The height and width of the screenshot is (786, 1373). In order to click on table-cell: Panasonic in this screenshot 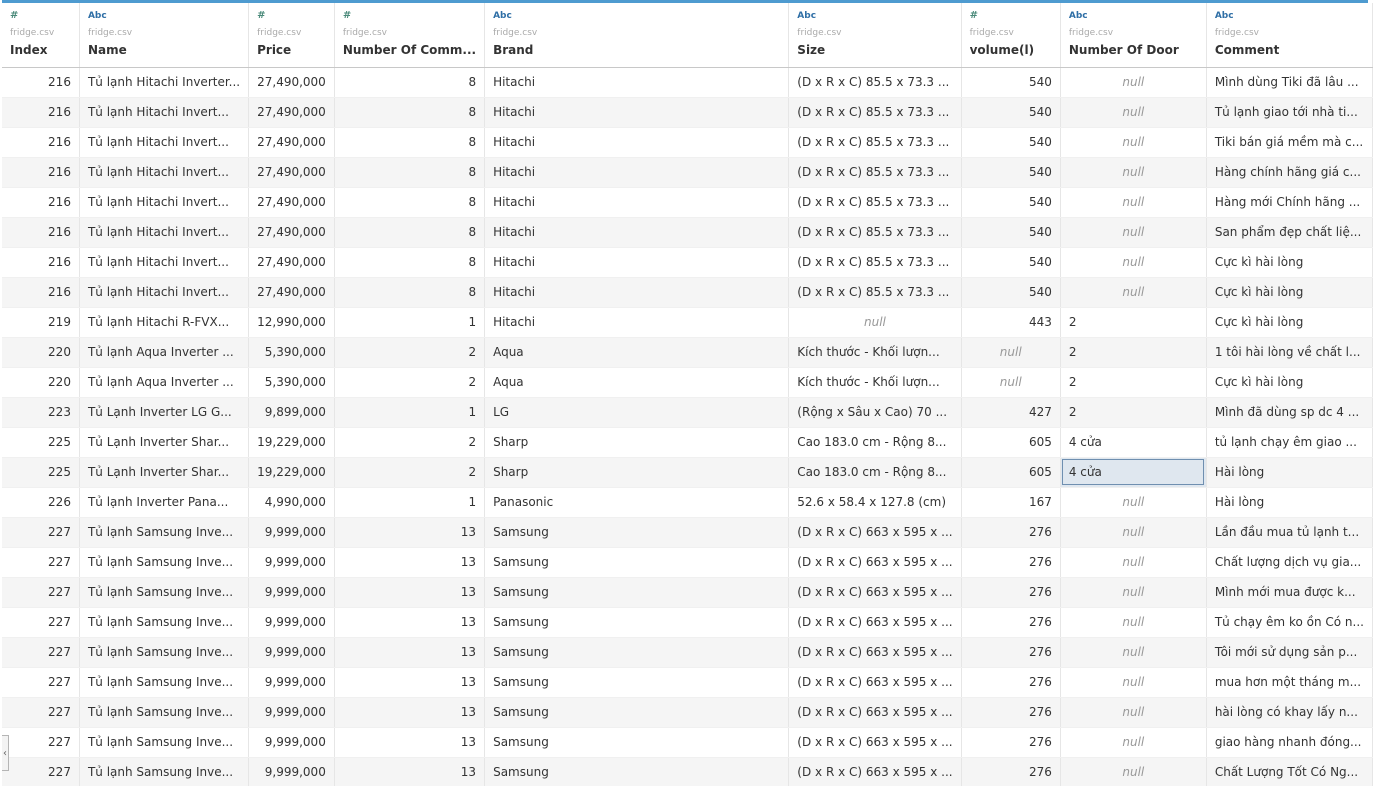, I will do `click(637, 502)`.